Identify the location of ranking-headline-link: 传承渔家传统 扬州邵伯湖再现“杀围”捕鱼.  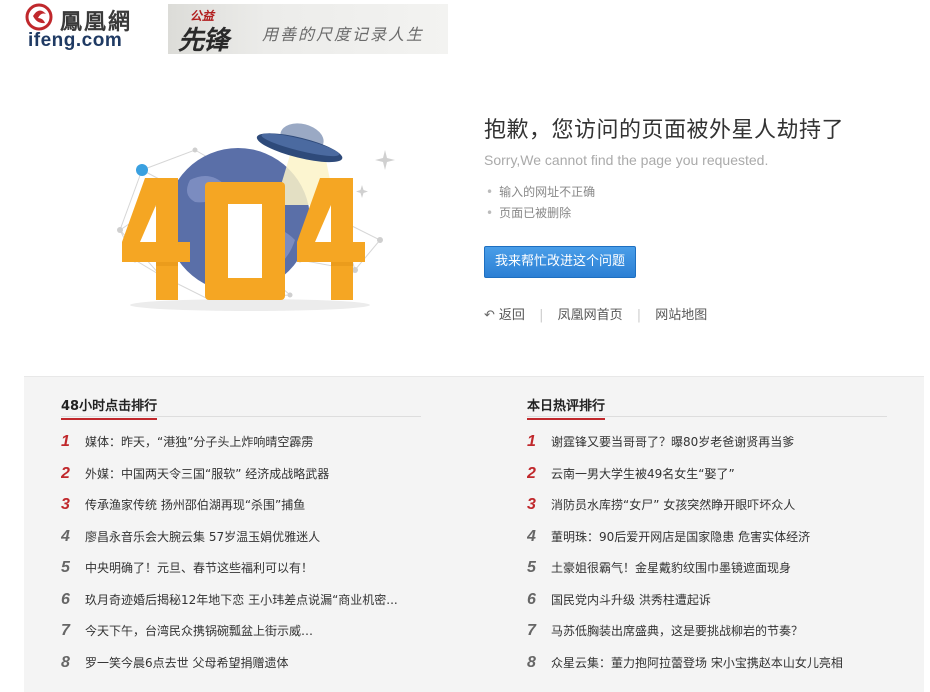
(195, 505).